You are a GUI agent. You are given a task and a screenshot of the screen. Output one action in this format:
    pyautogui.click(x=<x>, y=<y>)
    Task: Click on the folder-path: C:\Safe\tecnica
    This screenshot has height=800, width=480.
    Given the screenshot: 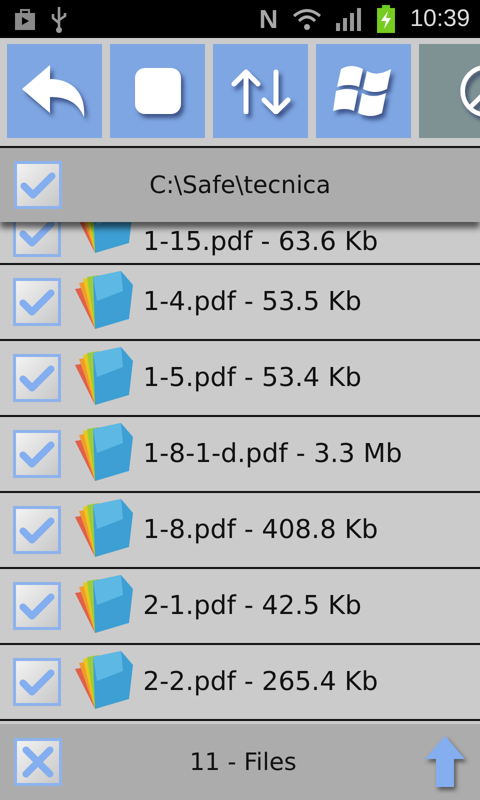 What is the action you would take?
    pyautogui.click(x=240, y=185)
    